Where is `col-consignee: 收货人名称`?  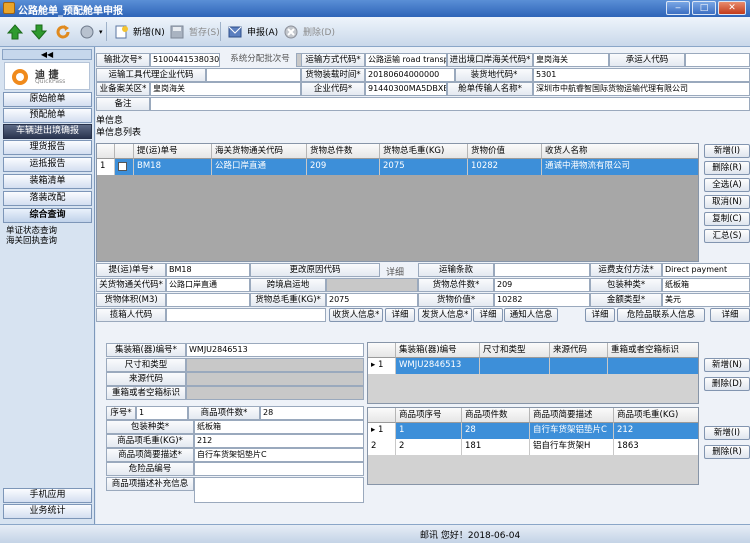 col-consignee: 收货人名称 is located at coordinates (620, 151).